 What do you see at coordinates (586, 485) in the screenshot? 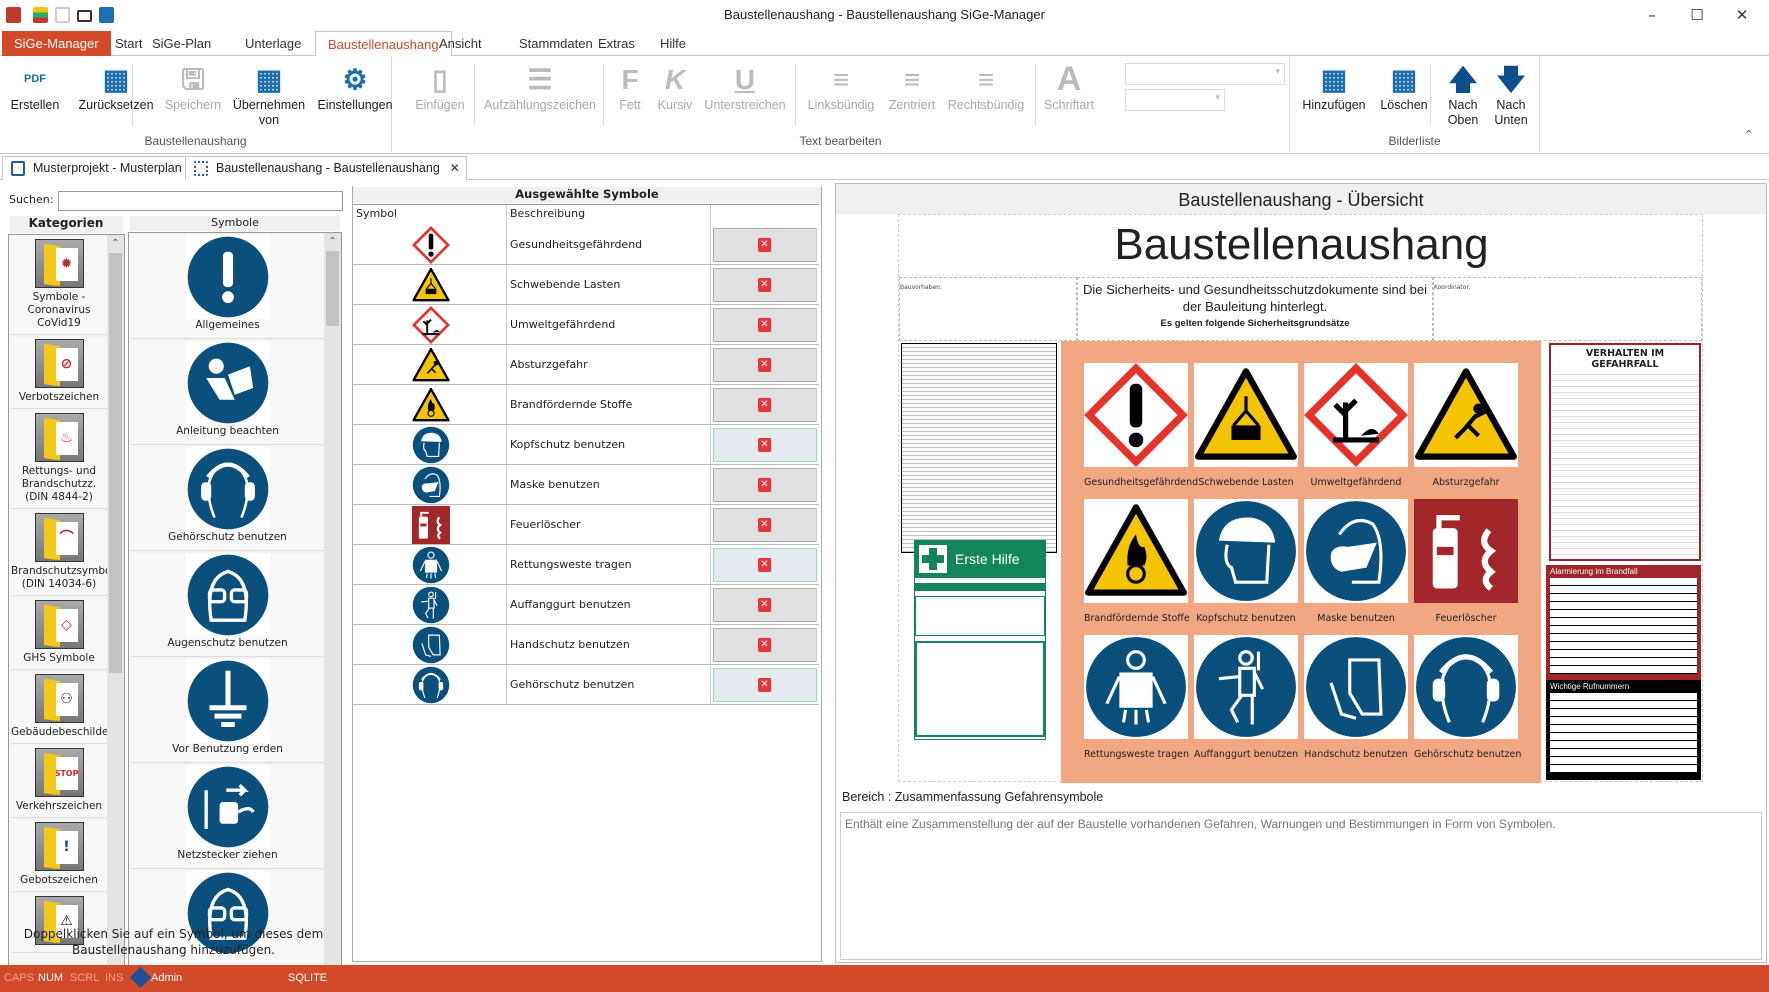
I see `table-row: Maske benutzen ✕` at bounding box center [586, 485].